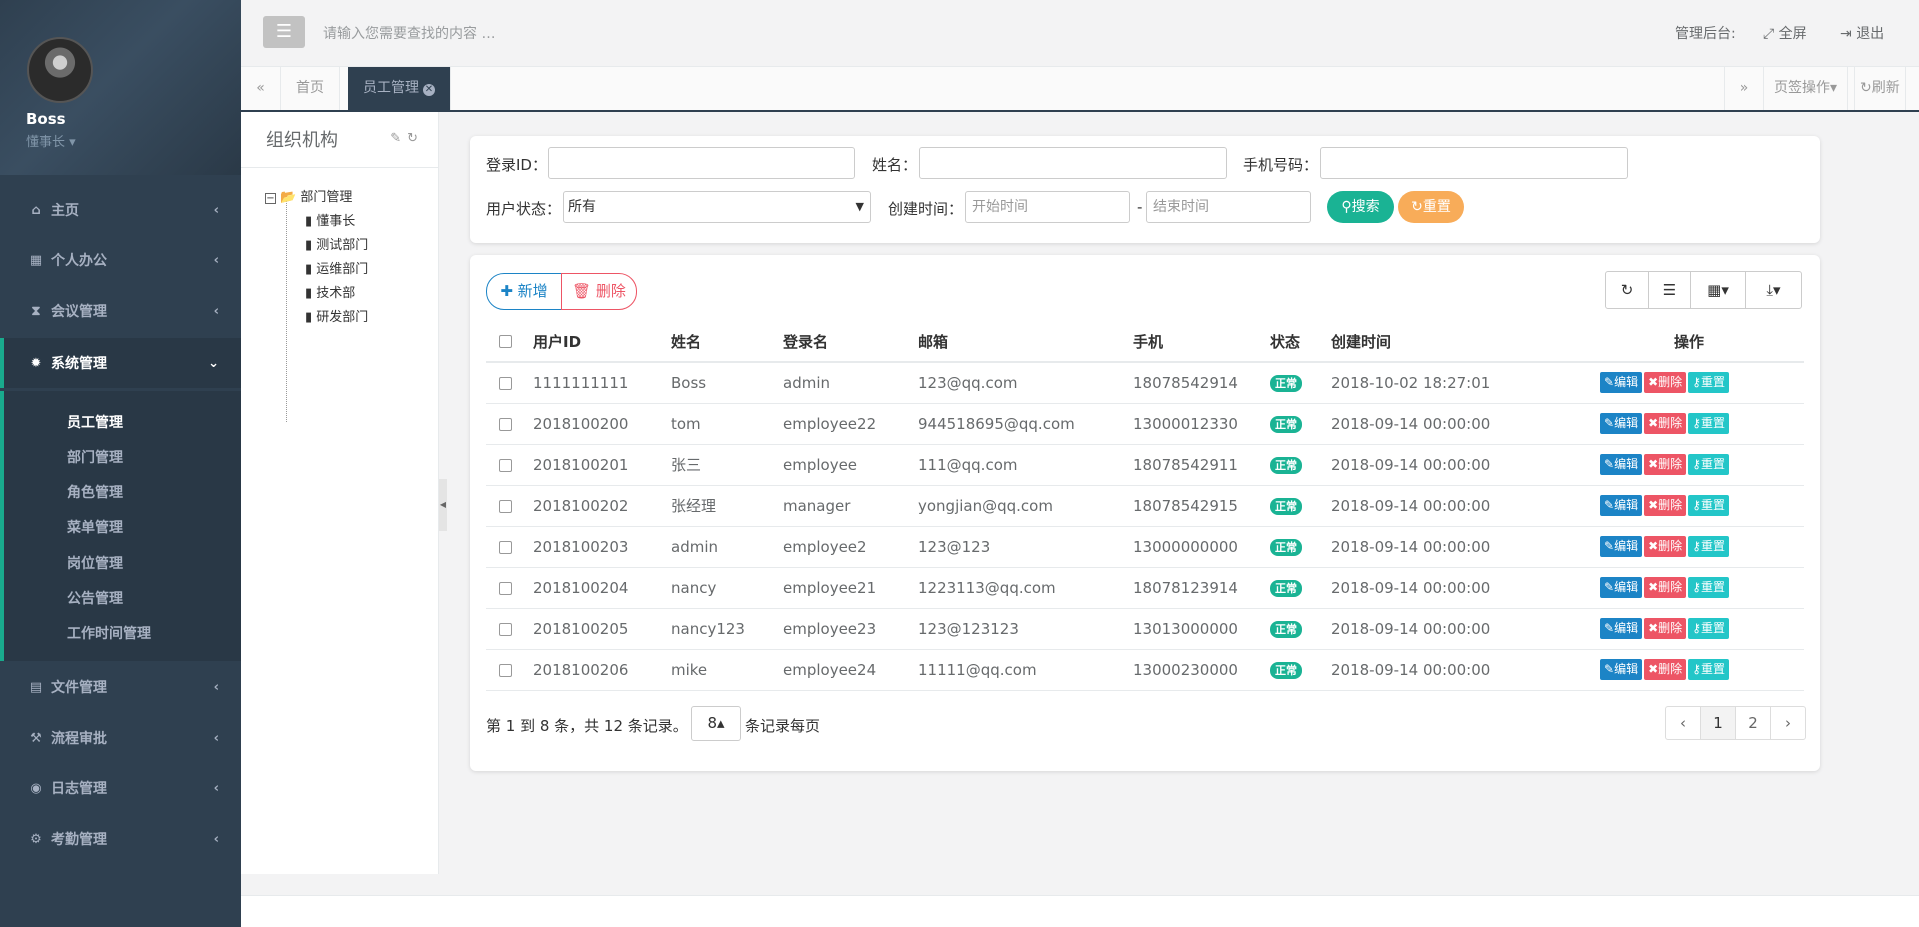 Image resolution: width=1919 pixels, height=927 pixels. Describe the element at coordinates (1785, 33) in the screenshot. I see `fullscreen-button: ⤢ 全屏` at that location.